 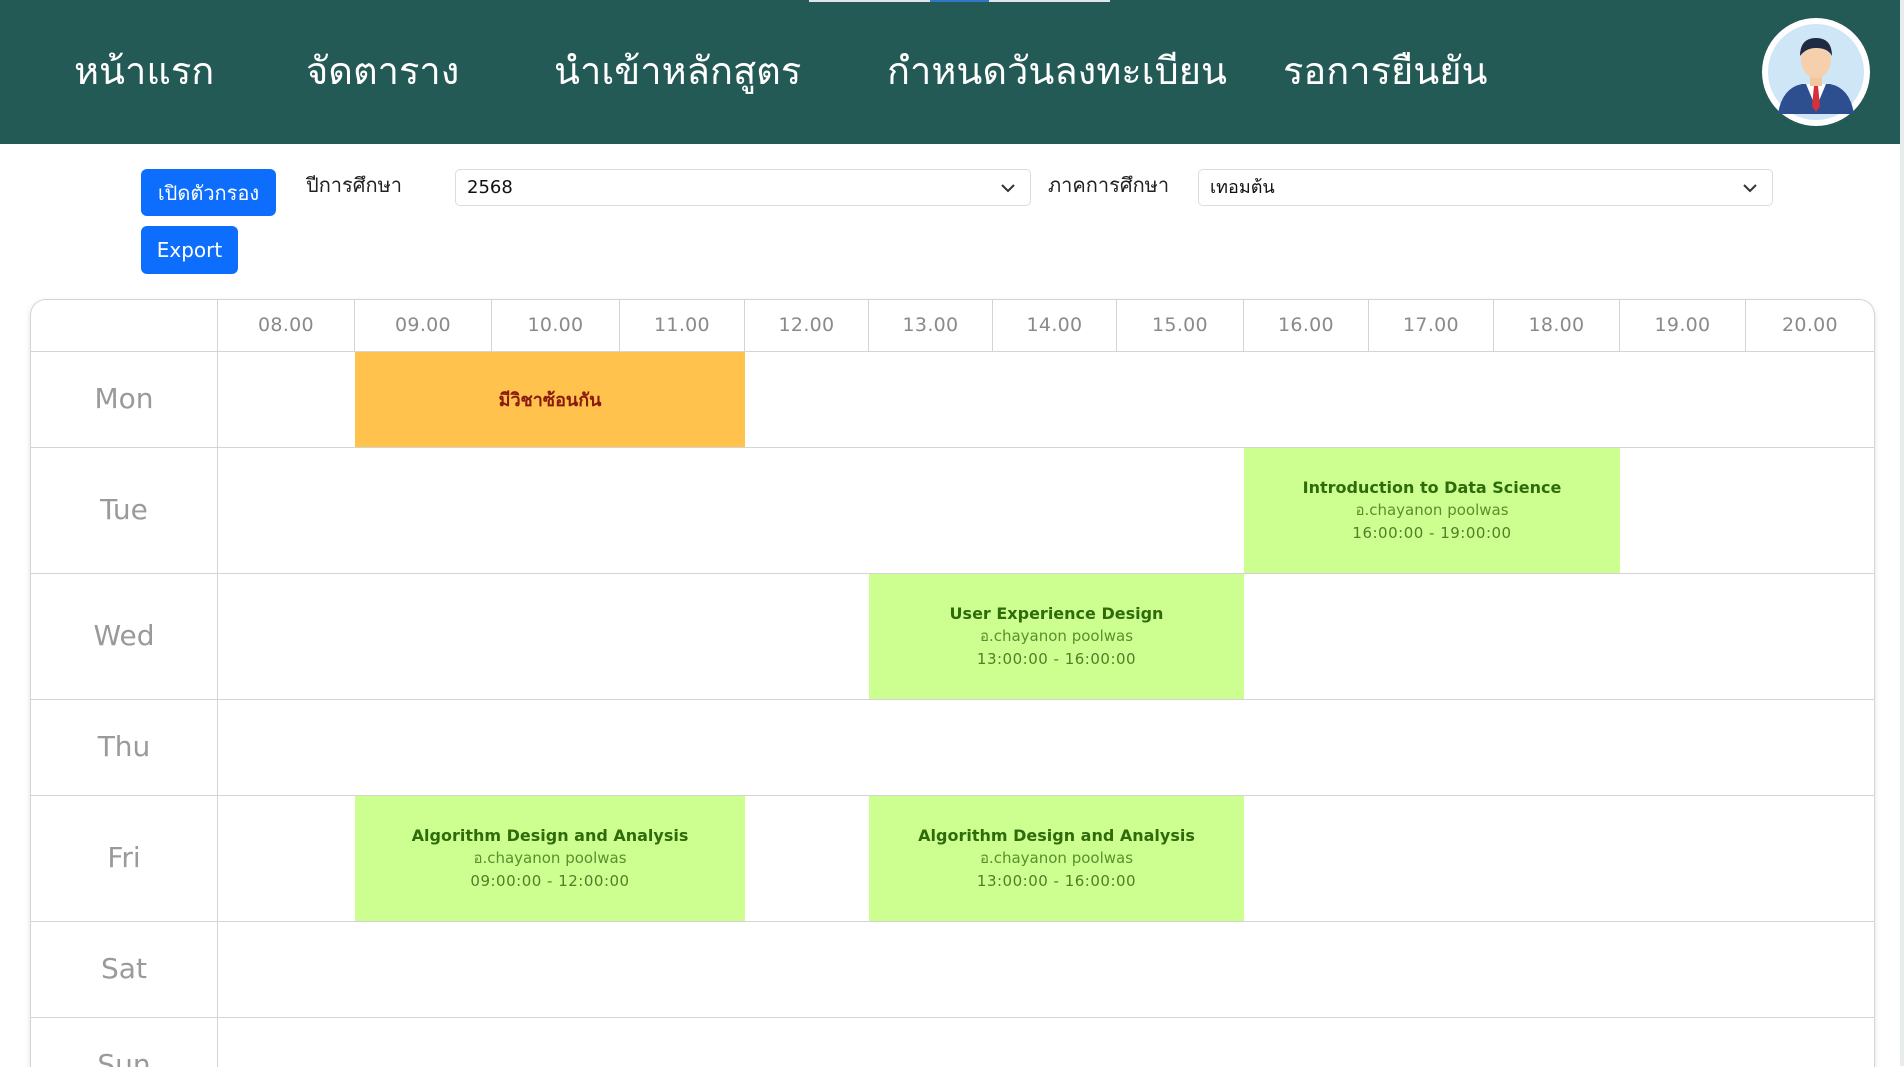 What do you see at coordinates (677, 71) in the screenshot?
I see `nav-import-curriculum: นำเข้าหลักสูตร` at bounding box center [677, 71].